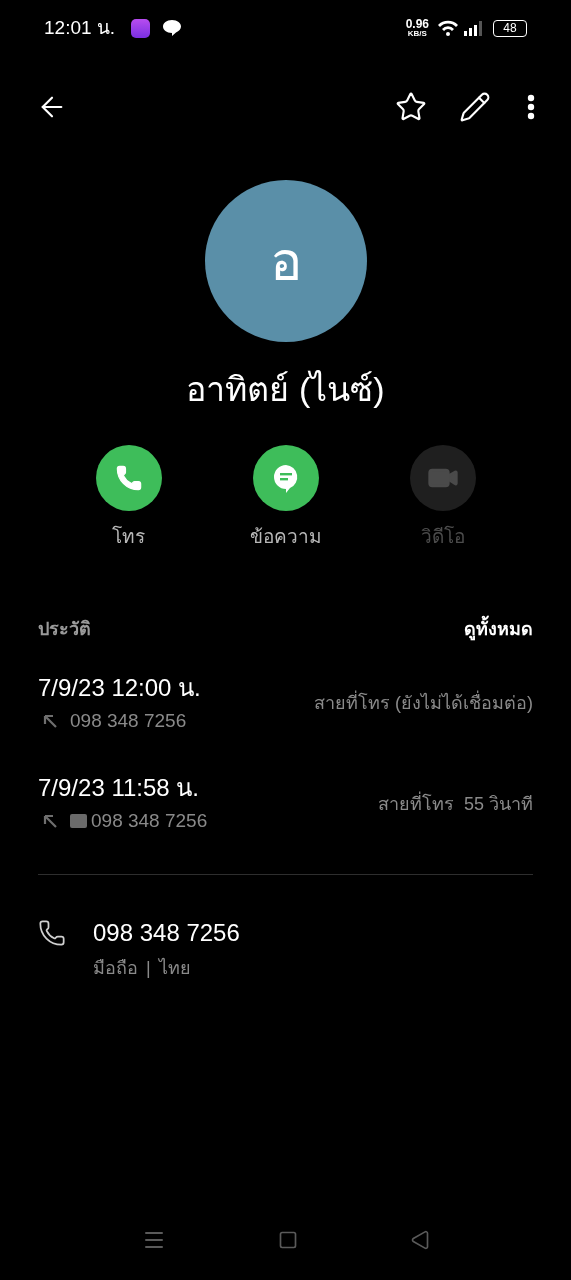 Image resolution: width=571 pixels, height=1280 pixels. I want to click on favorite-star-button, so click(411, 107).